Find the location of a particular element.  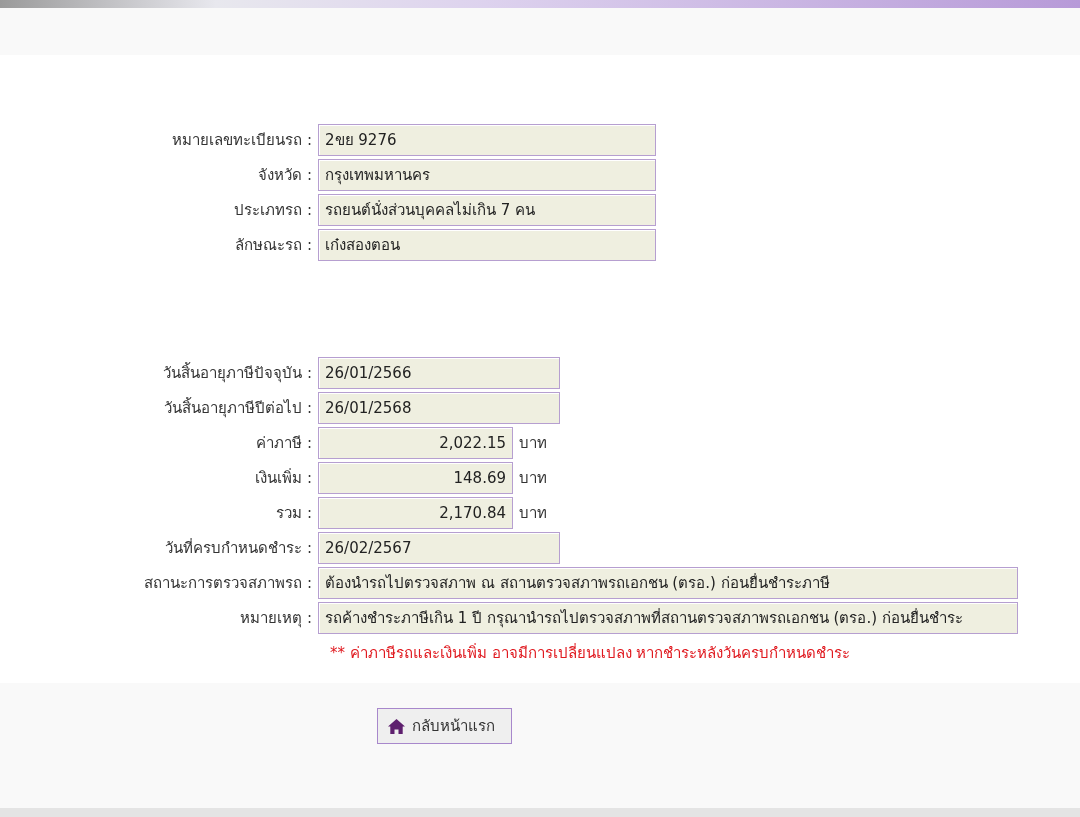

field-value: เก๋งสองตอน is located at coordinates (487, 244).